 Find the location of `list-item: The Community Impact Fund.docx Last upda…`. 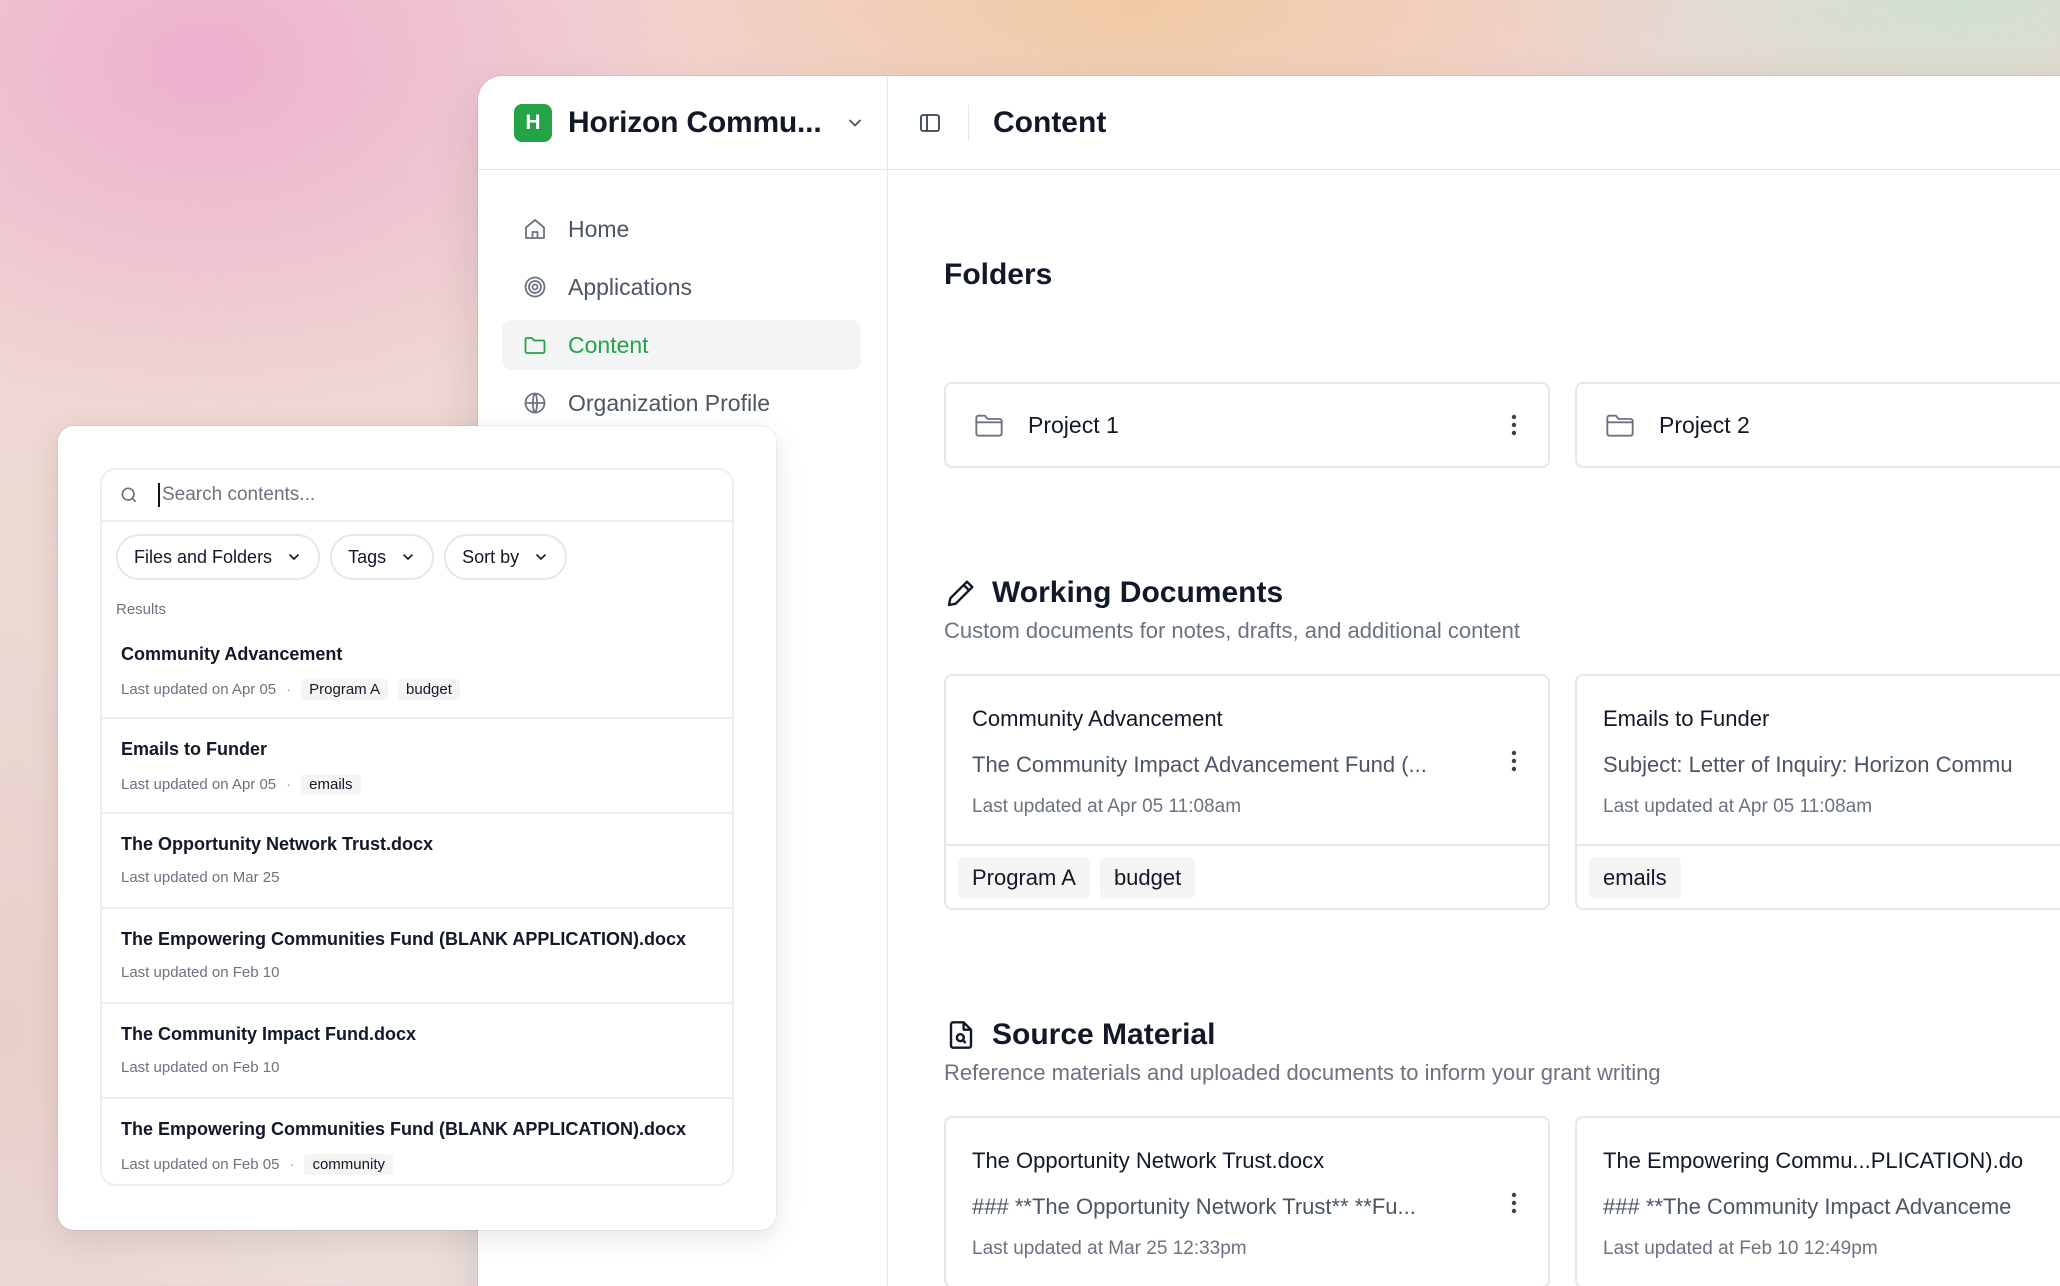

list-item: The Community Impact Fund.docx Last upda… is located at coordinates (417, 1051).